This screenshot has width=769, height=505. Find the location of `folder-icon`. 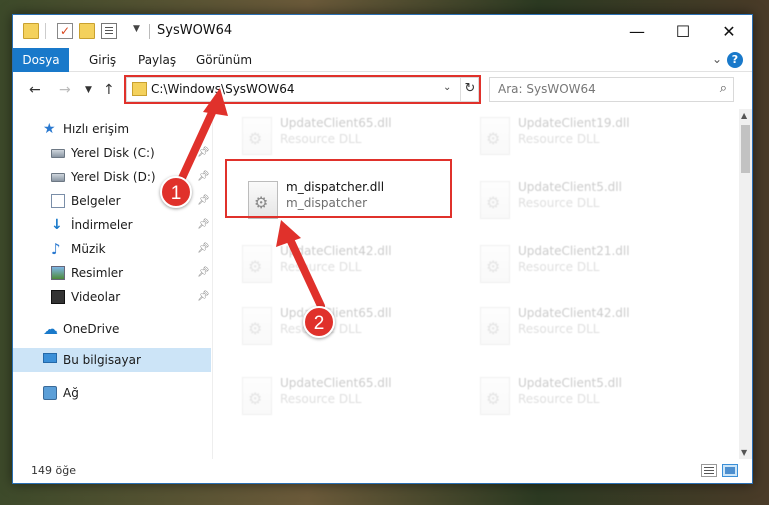

folder-icon is located at coordinates (31, 31).